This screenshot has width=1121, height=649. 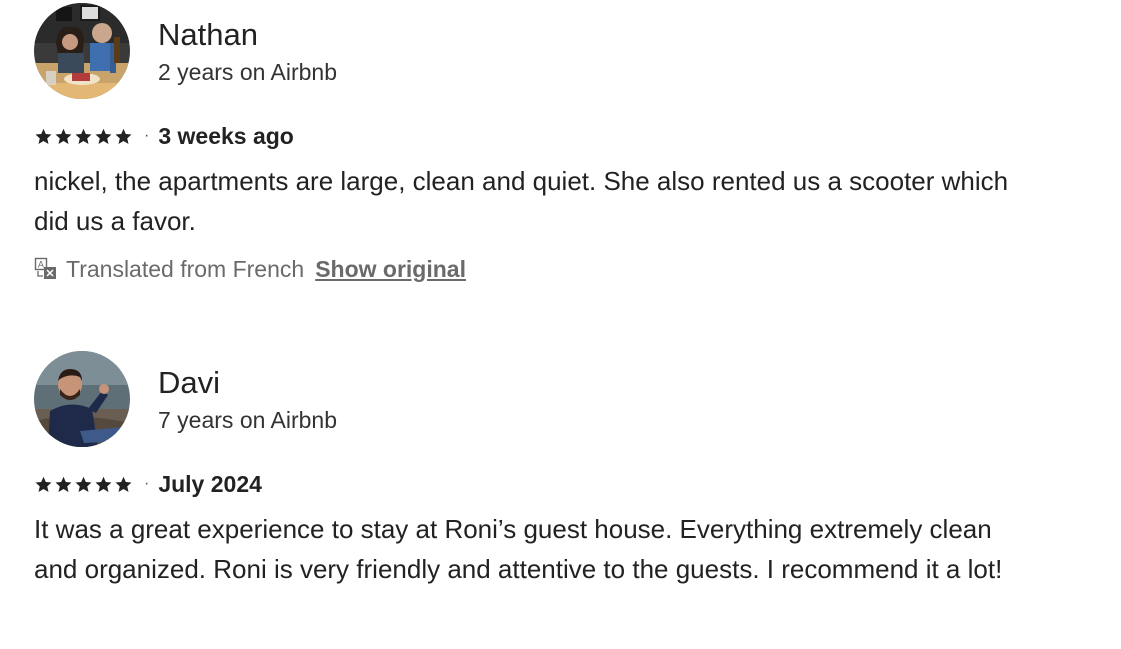 I want to click on reviewer-name: Davi, so click(x=247, y=383).